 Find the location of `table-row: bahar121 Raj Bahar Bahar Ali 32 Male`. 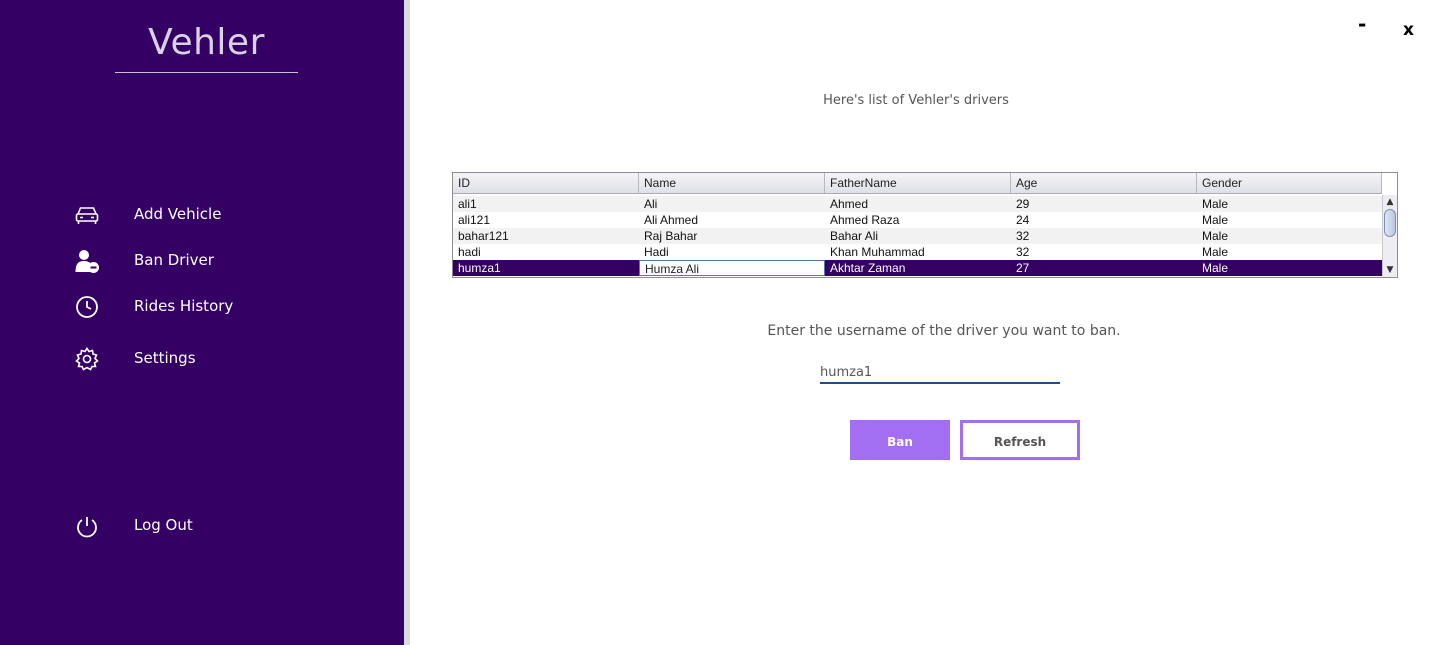

table-row: bahar121 Raj Bahar Bahar Ali 32 Male is located at coordinates (917, 236).